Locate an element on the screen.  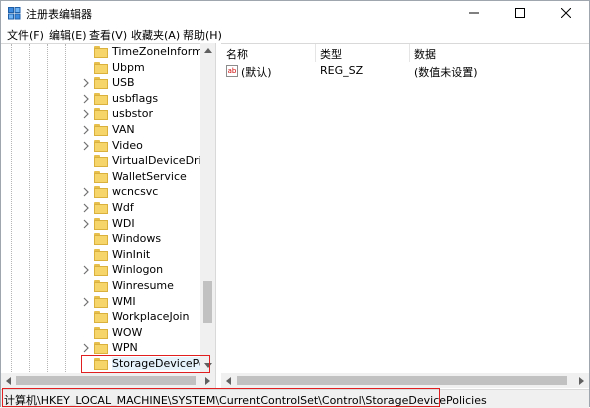
maximize-button is located at coordinates (520, 13).